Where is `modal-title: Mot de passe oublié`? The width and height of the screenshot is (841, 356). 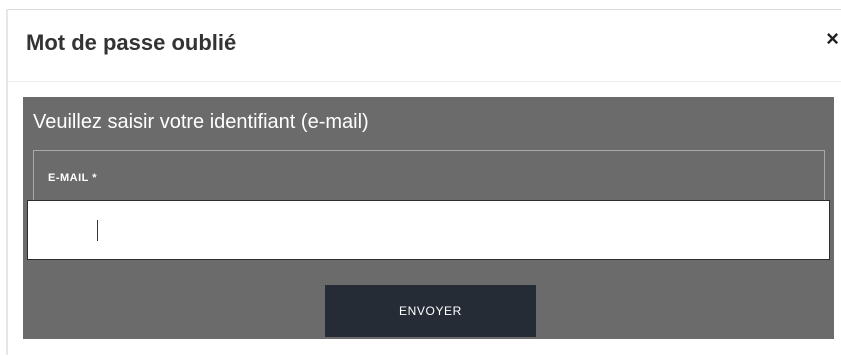 modal-title: Mot de passe oublié is located at coordinates (131, 42).